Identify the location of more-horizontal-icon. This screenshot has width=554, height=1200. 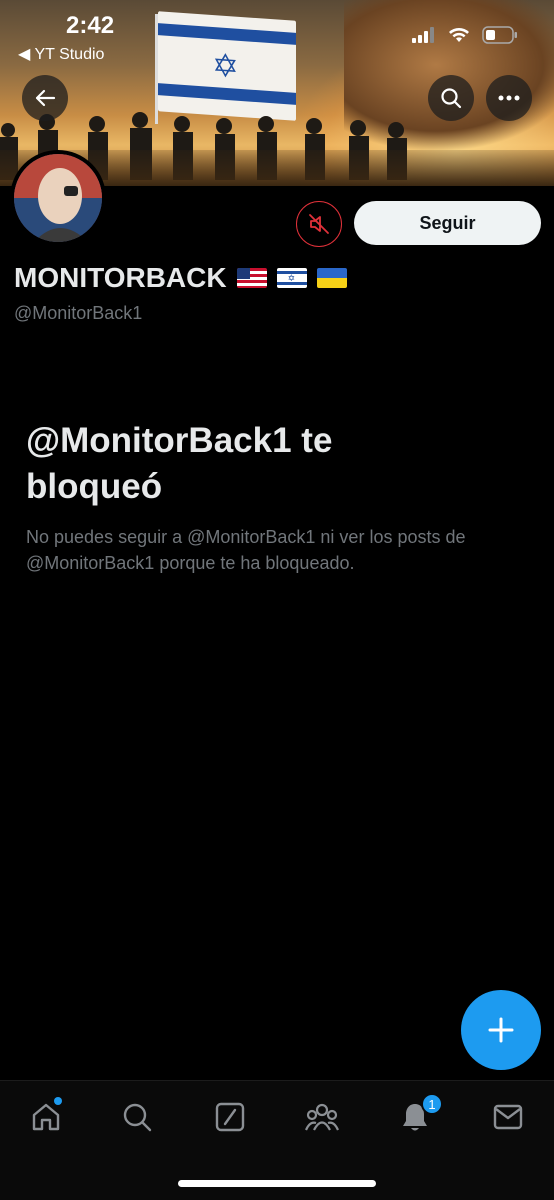
(509, 98).